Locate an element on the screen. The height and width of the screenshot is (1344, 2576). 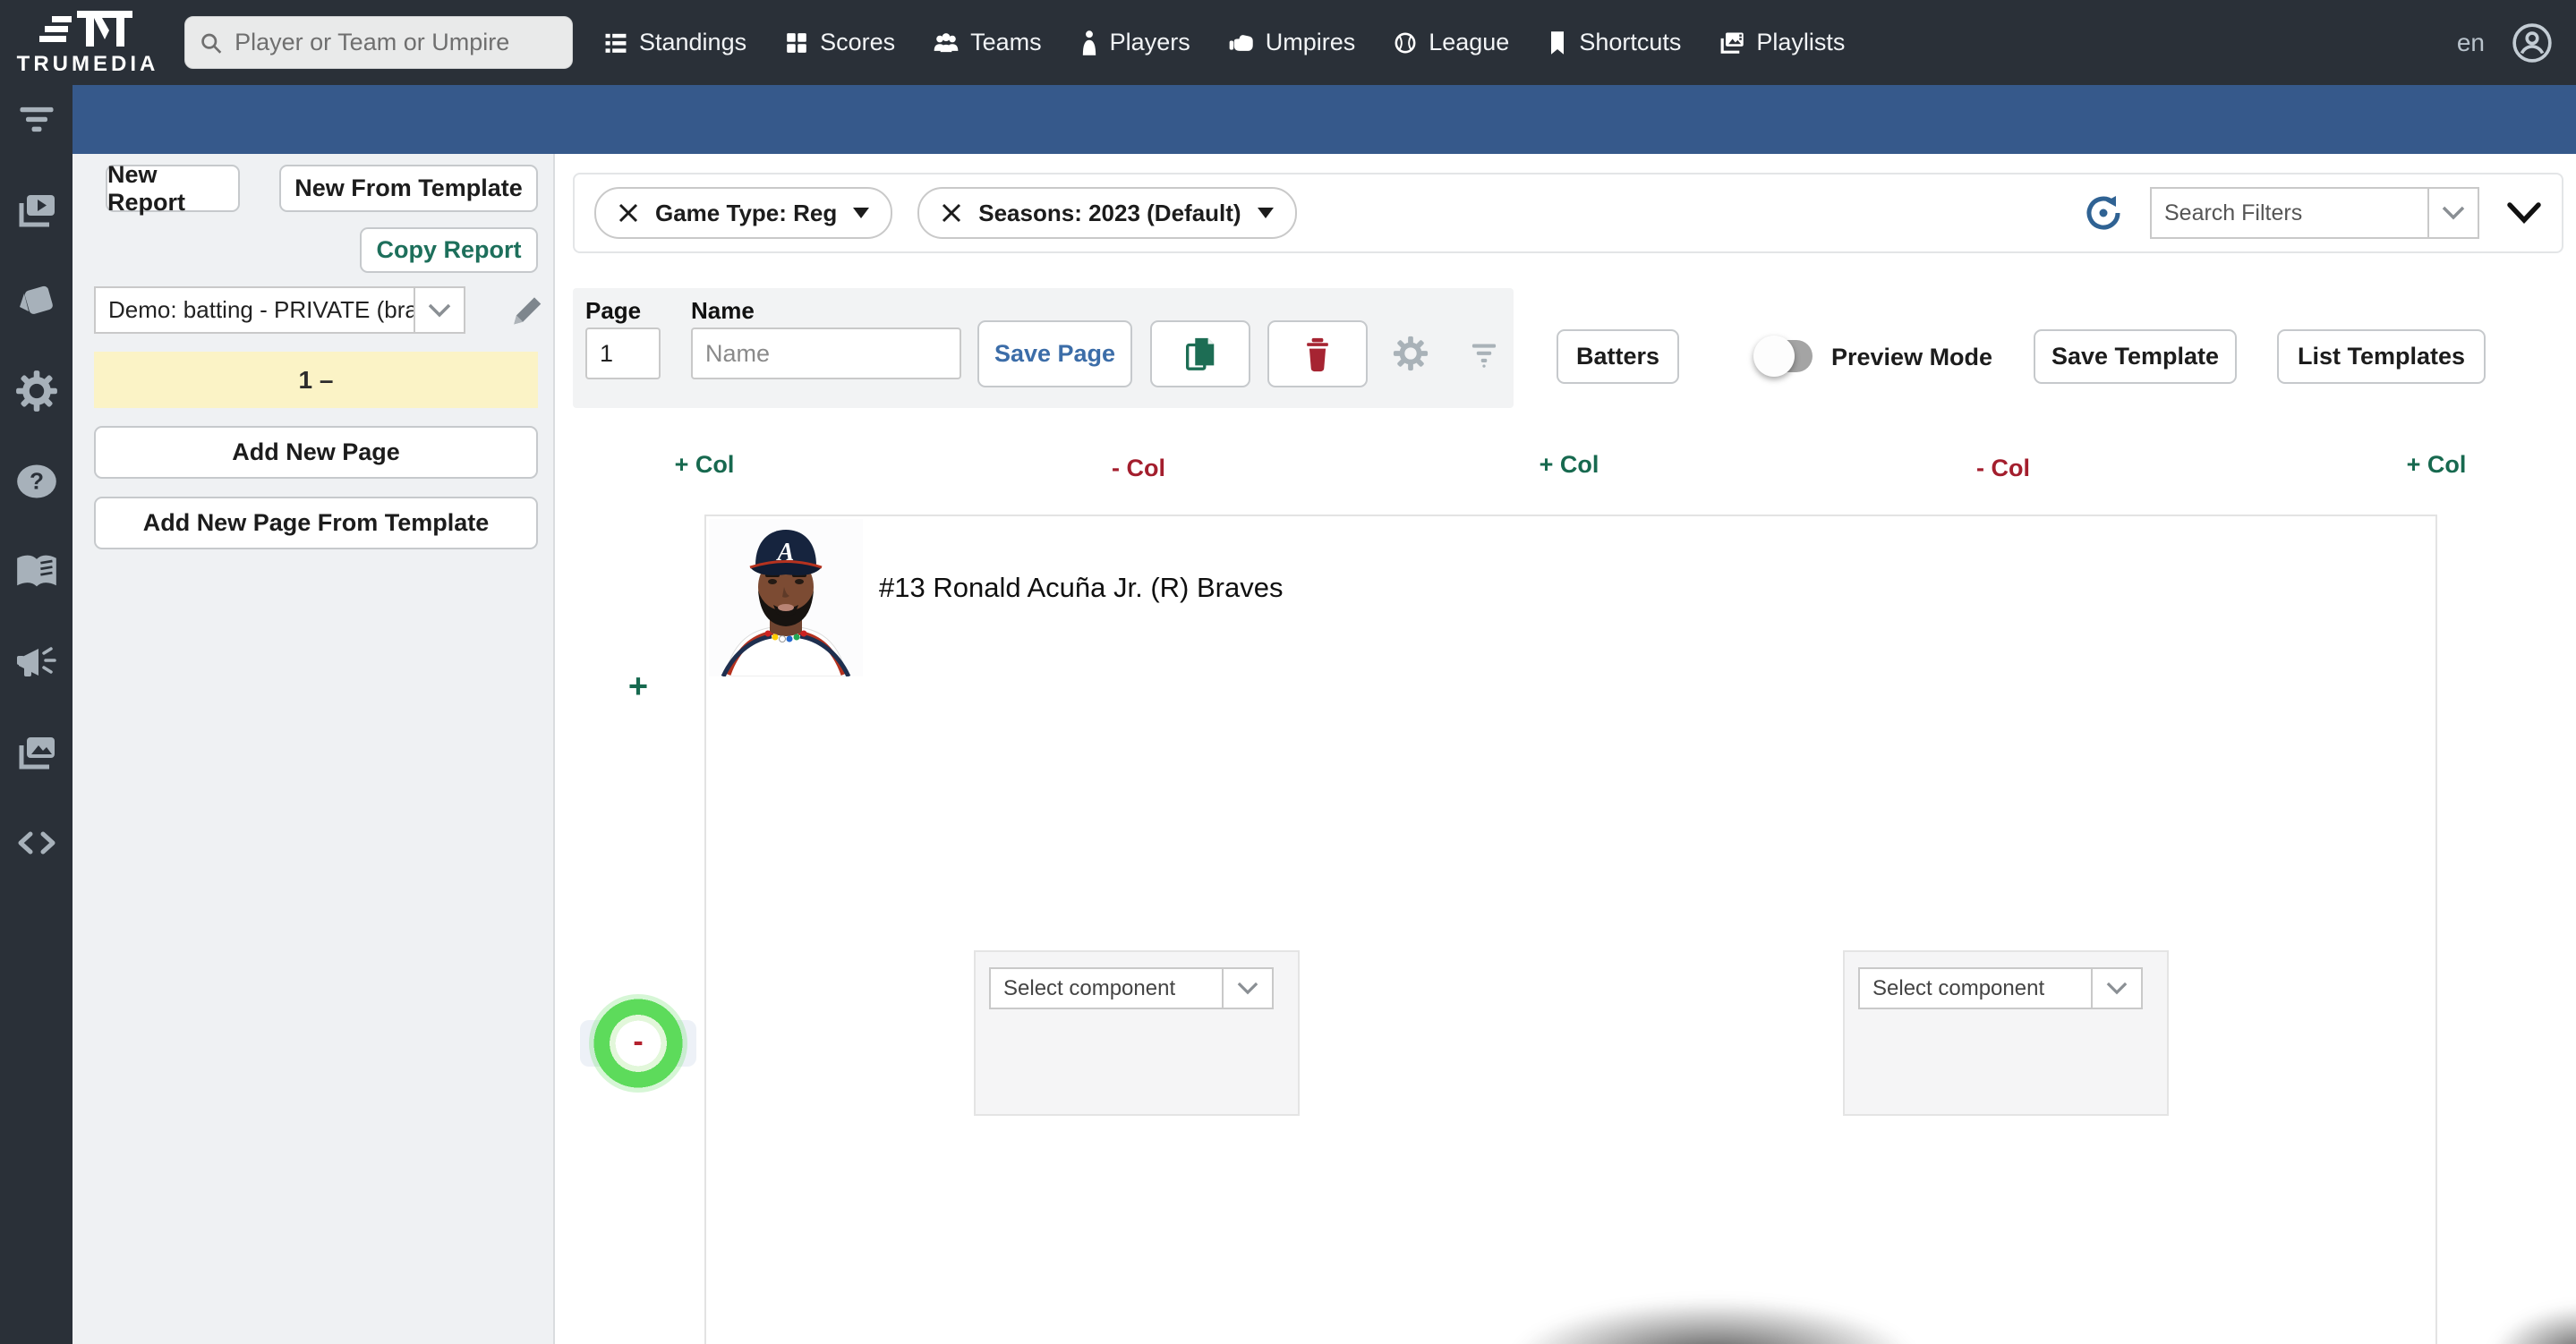
filter-chip-label: Game Type: Reg is located at coordinates (746, 212).